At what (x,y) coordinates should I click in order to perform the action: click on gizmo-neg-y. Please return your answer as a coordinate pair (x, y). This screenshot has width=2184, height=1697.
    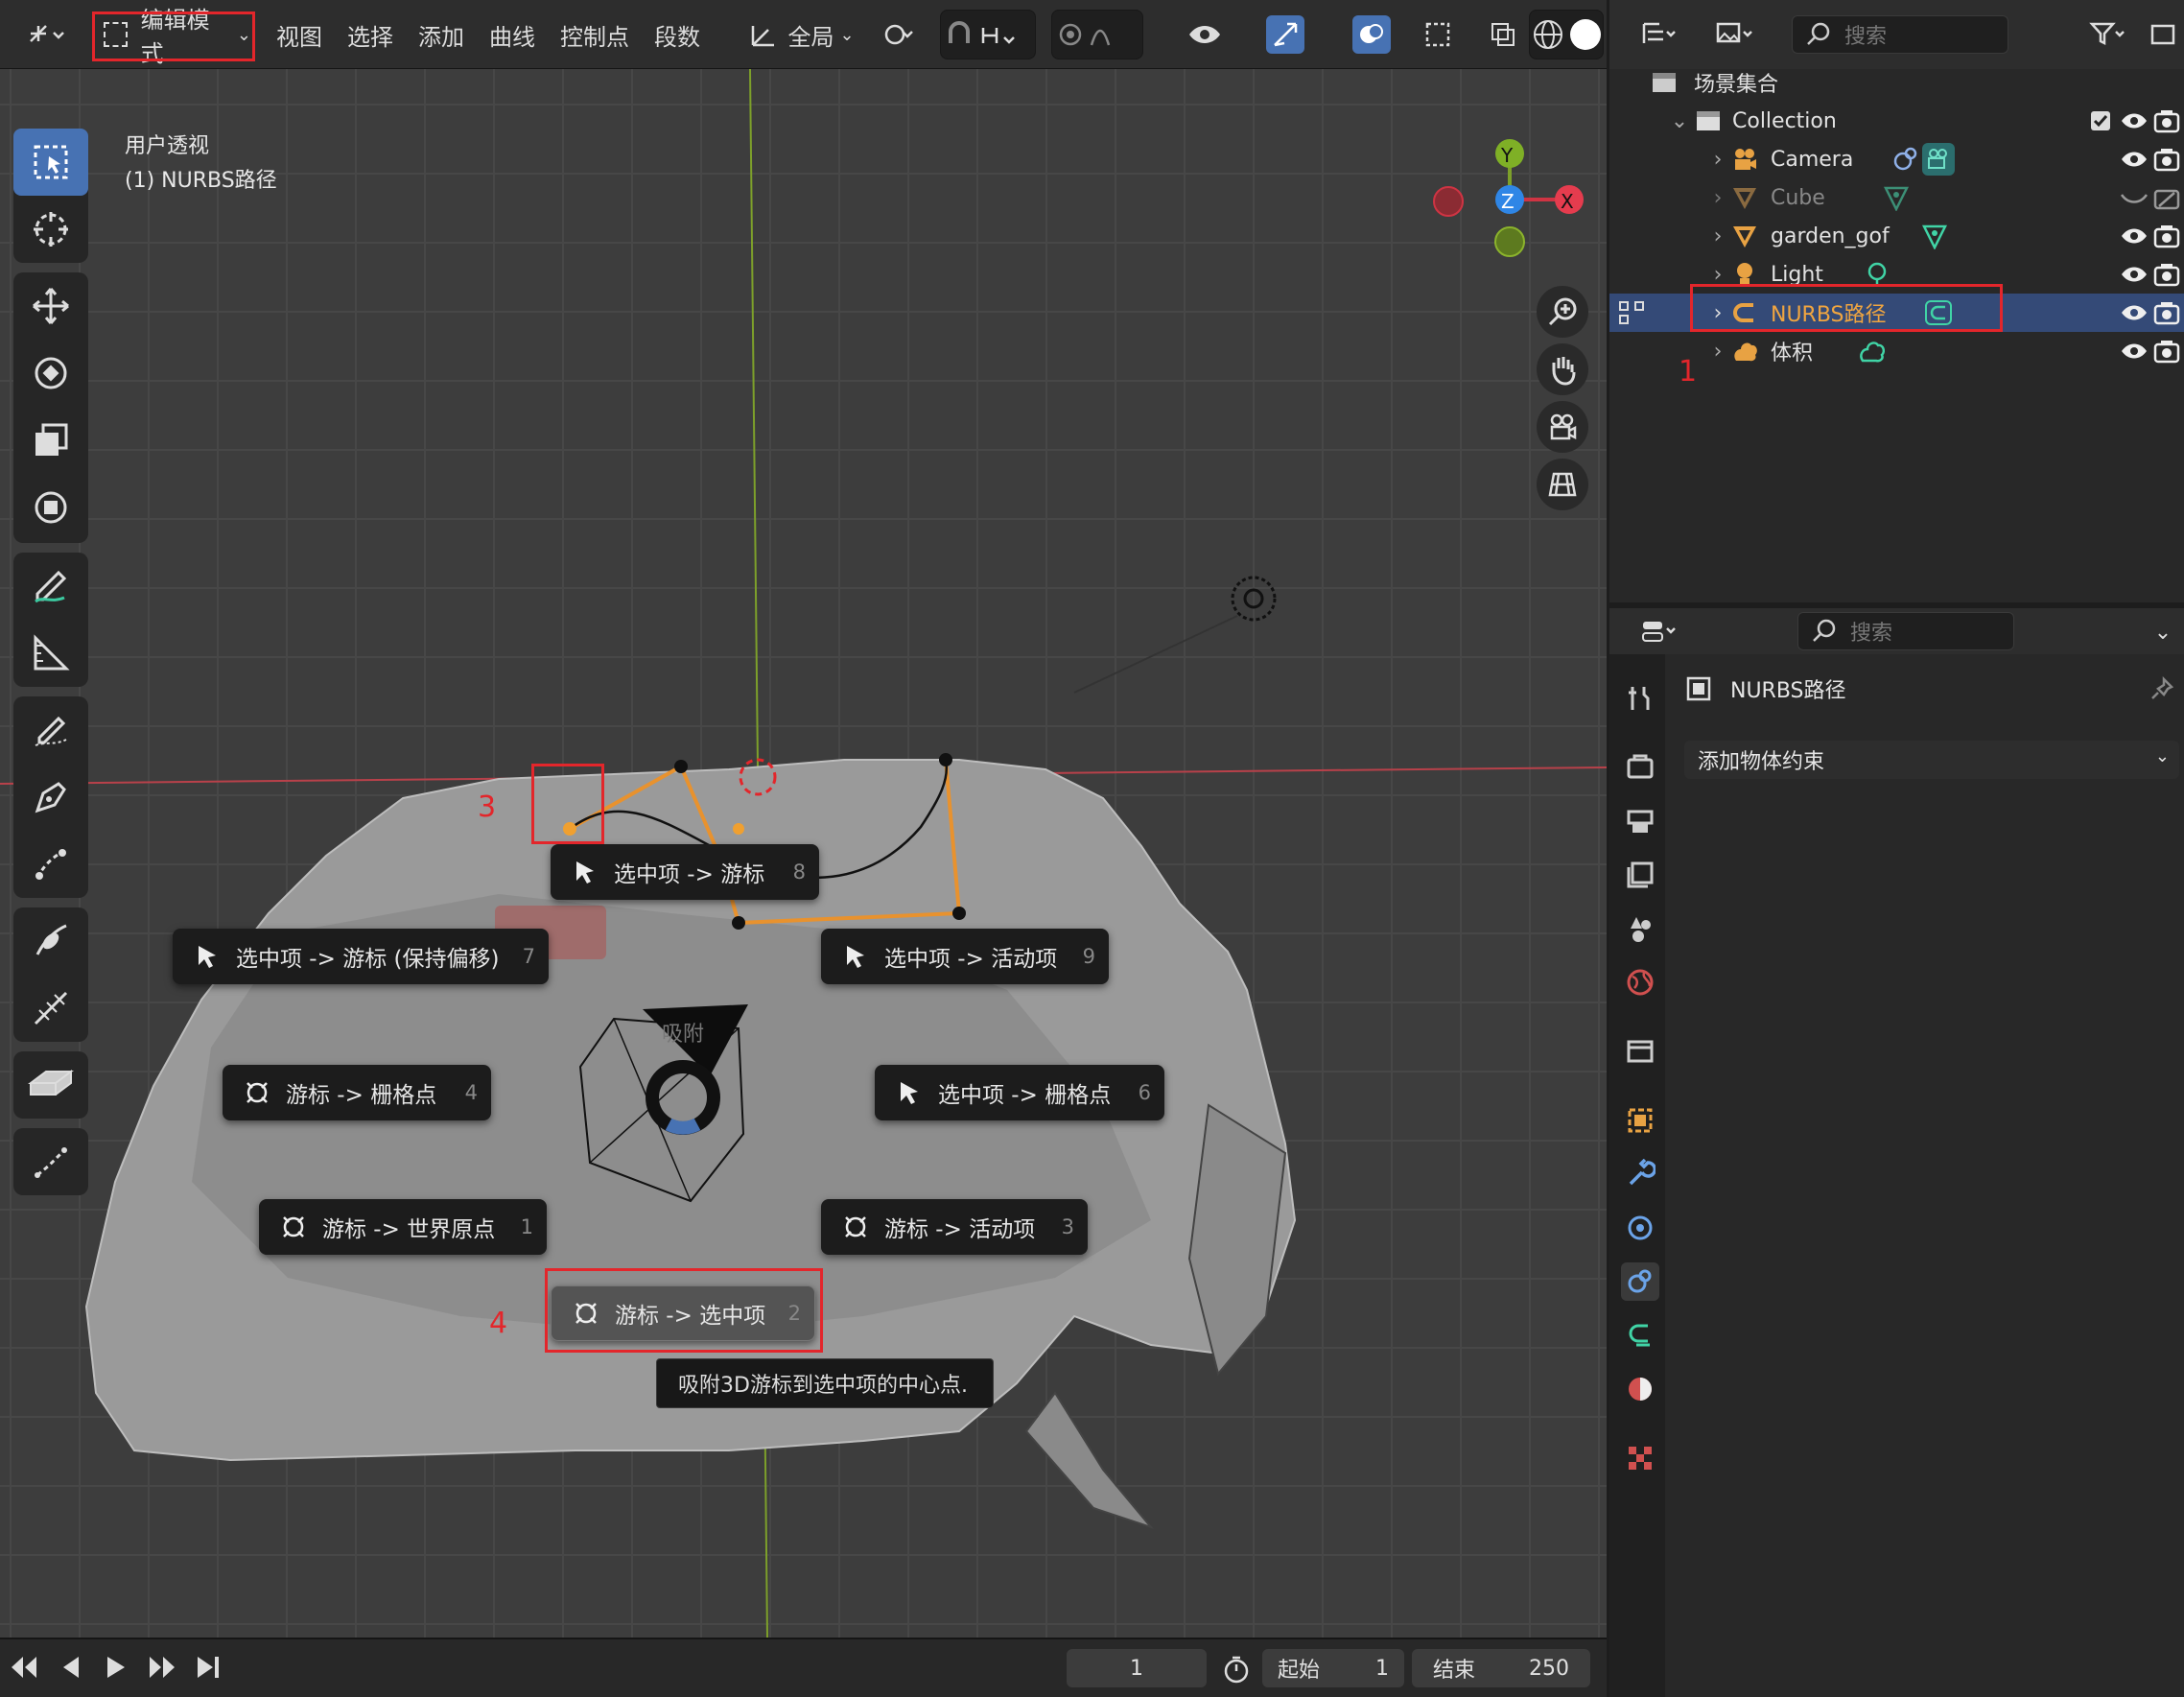
    Looking at the image, I should click on (1510, 241).